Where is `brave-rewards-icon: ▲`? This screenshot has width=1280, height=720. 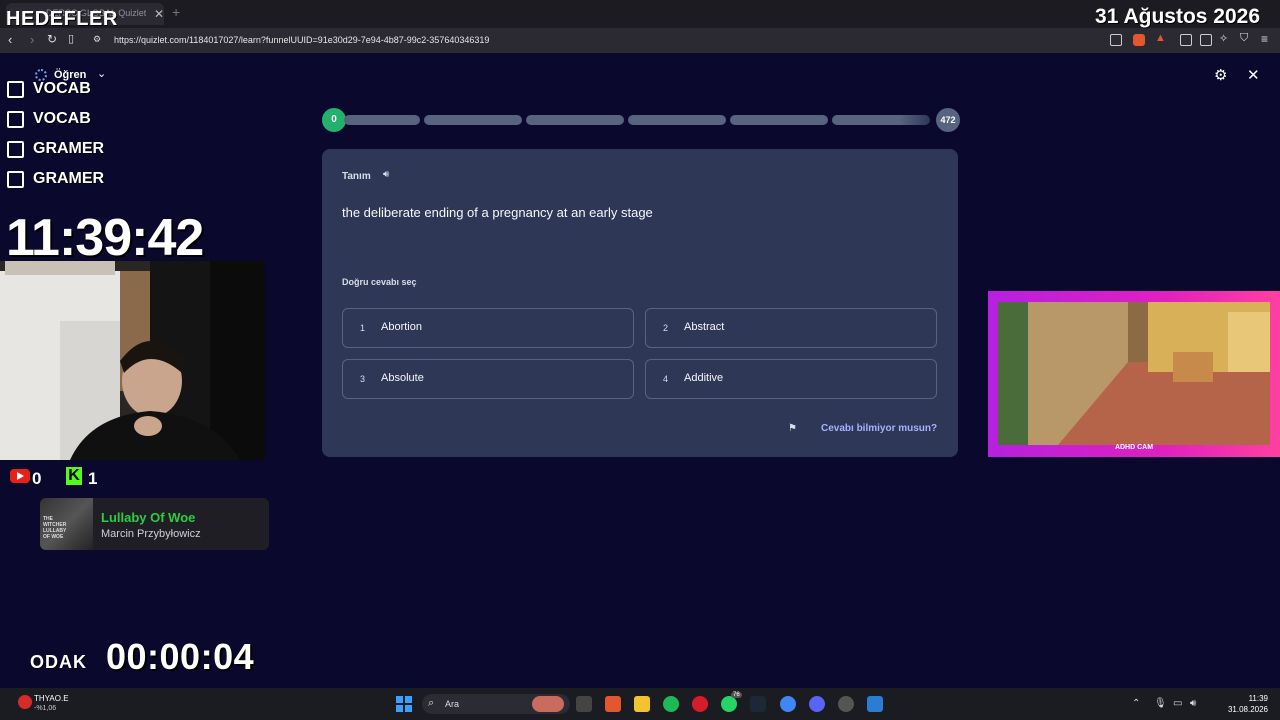 brave-rewards-icon: ▲ is located at coordinates (1160, 38).